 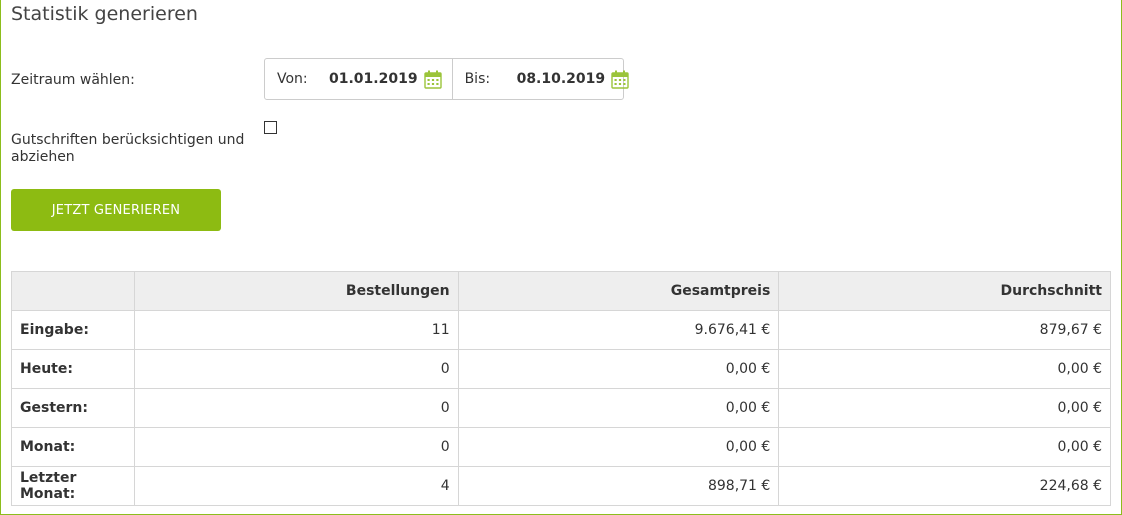 I want to click on to-date-value: 08.10.2019, so click(x=564, y=79).